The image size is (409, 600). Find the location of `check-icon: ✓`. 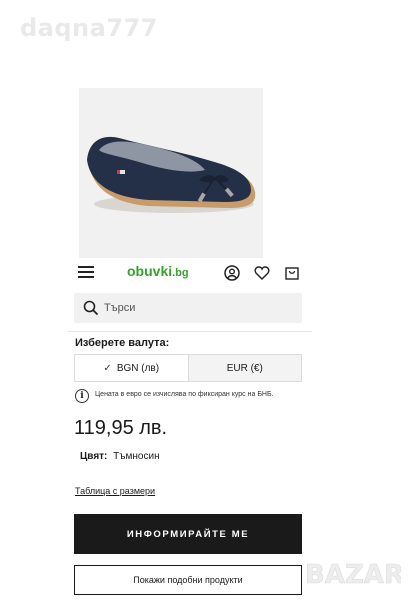

check-icon: ✓ is located at coordinates (107, 368).